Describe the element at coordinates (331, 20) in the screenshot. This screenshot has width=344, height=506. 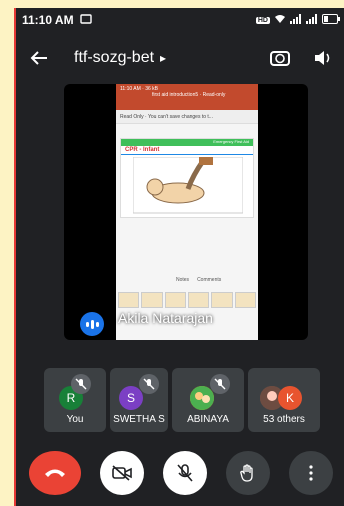
I see `battery-icon` at that location.